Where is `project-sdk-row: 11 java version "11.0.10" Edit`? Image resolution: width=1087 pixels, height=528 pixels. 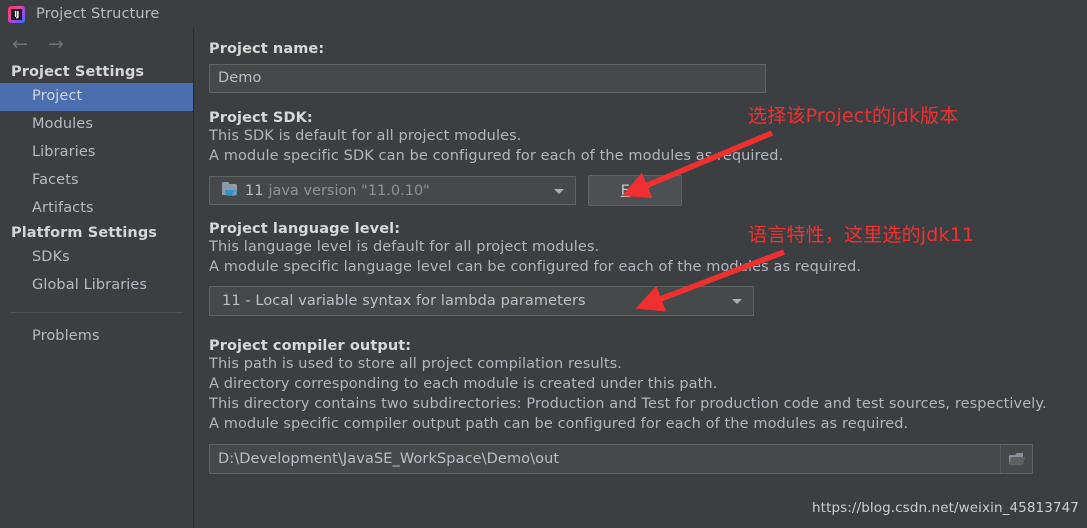 project-sdk-row: 11 java version "11.0.10" Edit is located at coordinates (639, 190).